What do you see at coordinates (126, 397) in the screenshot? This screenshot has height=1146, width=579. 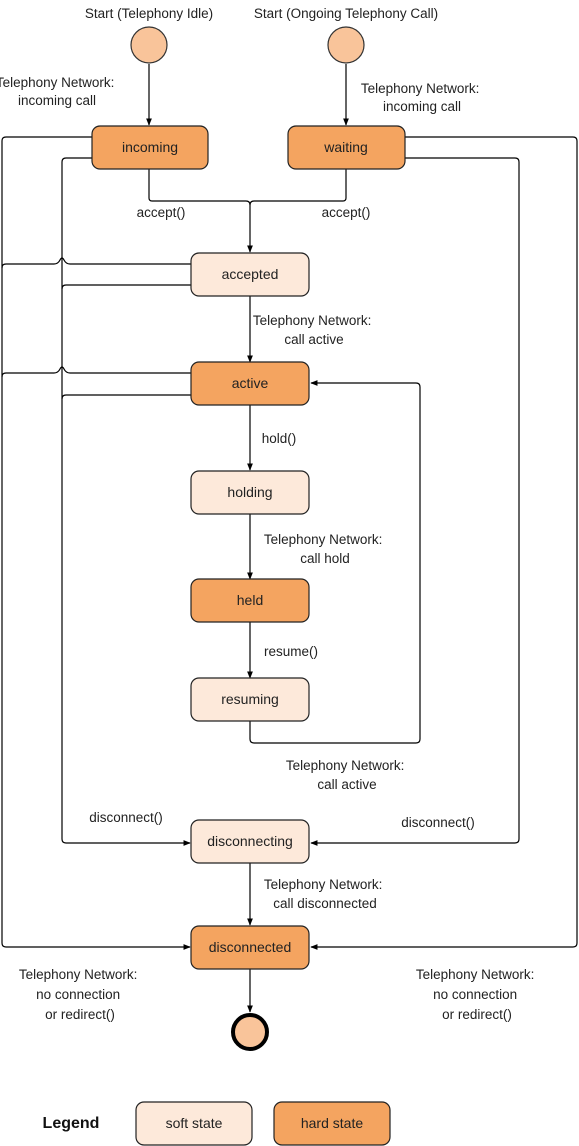 I see `edge-active-to-inner-left` at bounding box center [126, 397].